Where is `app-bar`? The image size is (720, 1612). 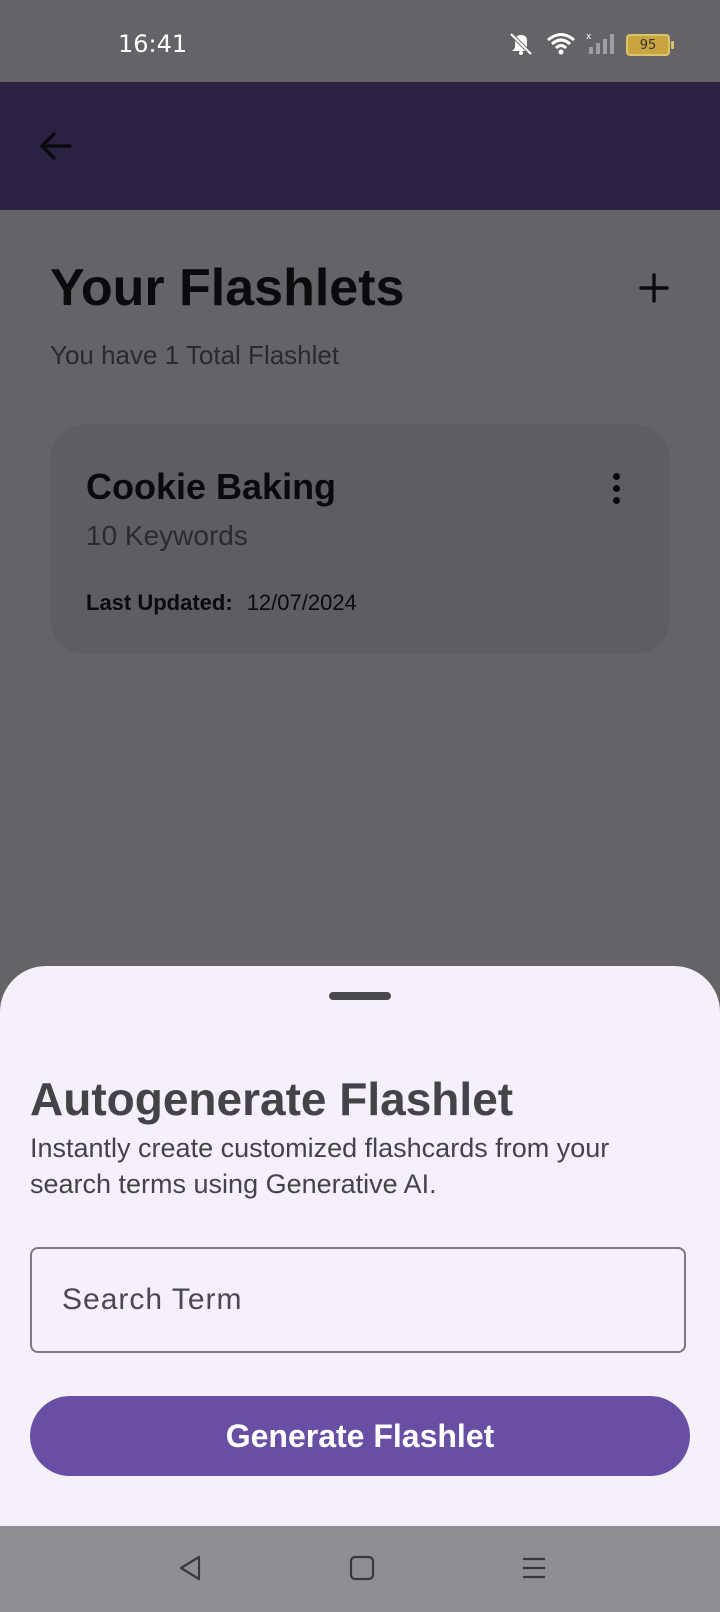
app-bar is located at coordinates (360, 146).